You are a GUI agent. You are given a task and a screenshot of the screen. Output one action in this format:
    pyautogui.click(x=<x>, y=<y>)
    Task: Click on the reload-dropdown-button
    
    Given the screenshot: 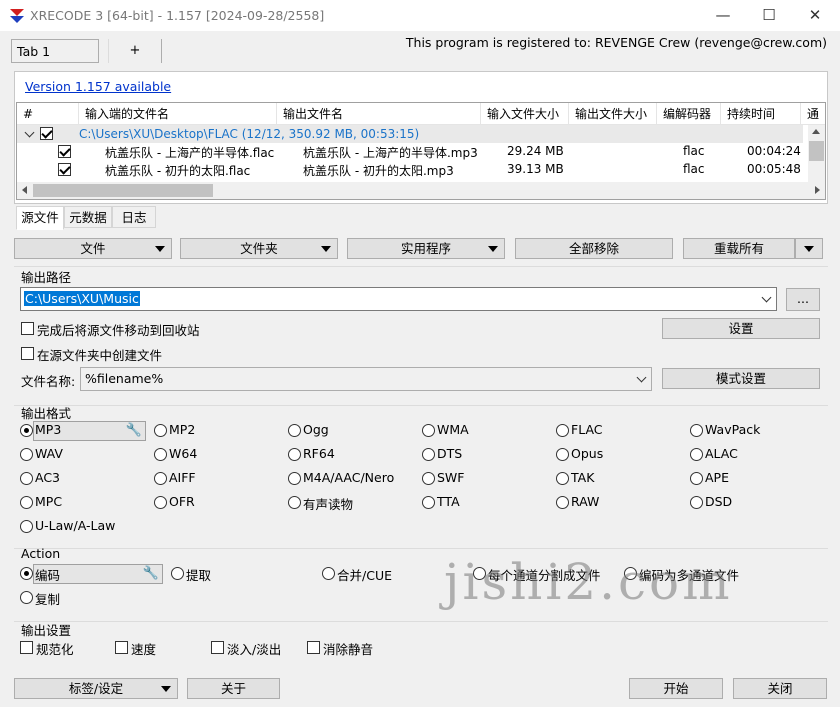 What is the action you would take?
    pyautogui.click(x=809, y=248)
    